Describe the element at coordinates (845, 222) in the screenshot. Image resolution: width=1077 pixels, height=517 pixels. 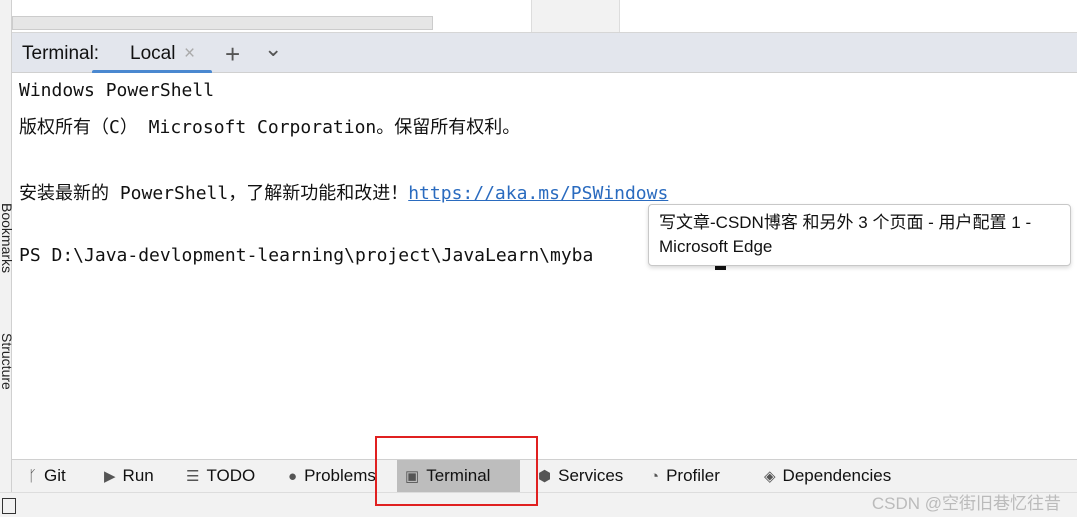
I see `tooltip-line: 写文章-CSDN博客 和另外 3 个页面 - 用户配置 1 -` at that location.